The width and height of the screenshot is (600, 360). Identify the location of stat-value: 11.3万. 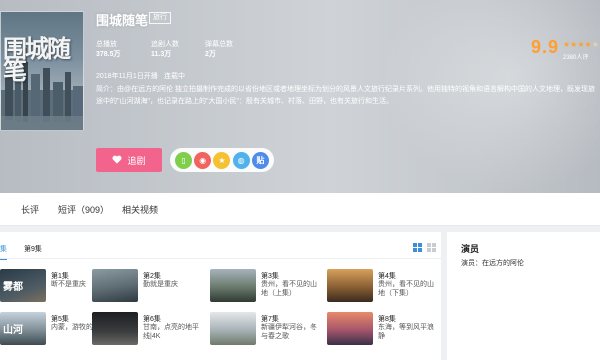
(161, 54).